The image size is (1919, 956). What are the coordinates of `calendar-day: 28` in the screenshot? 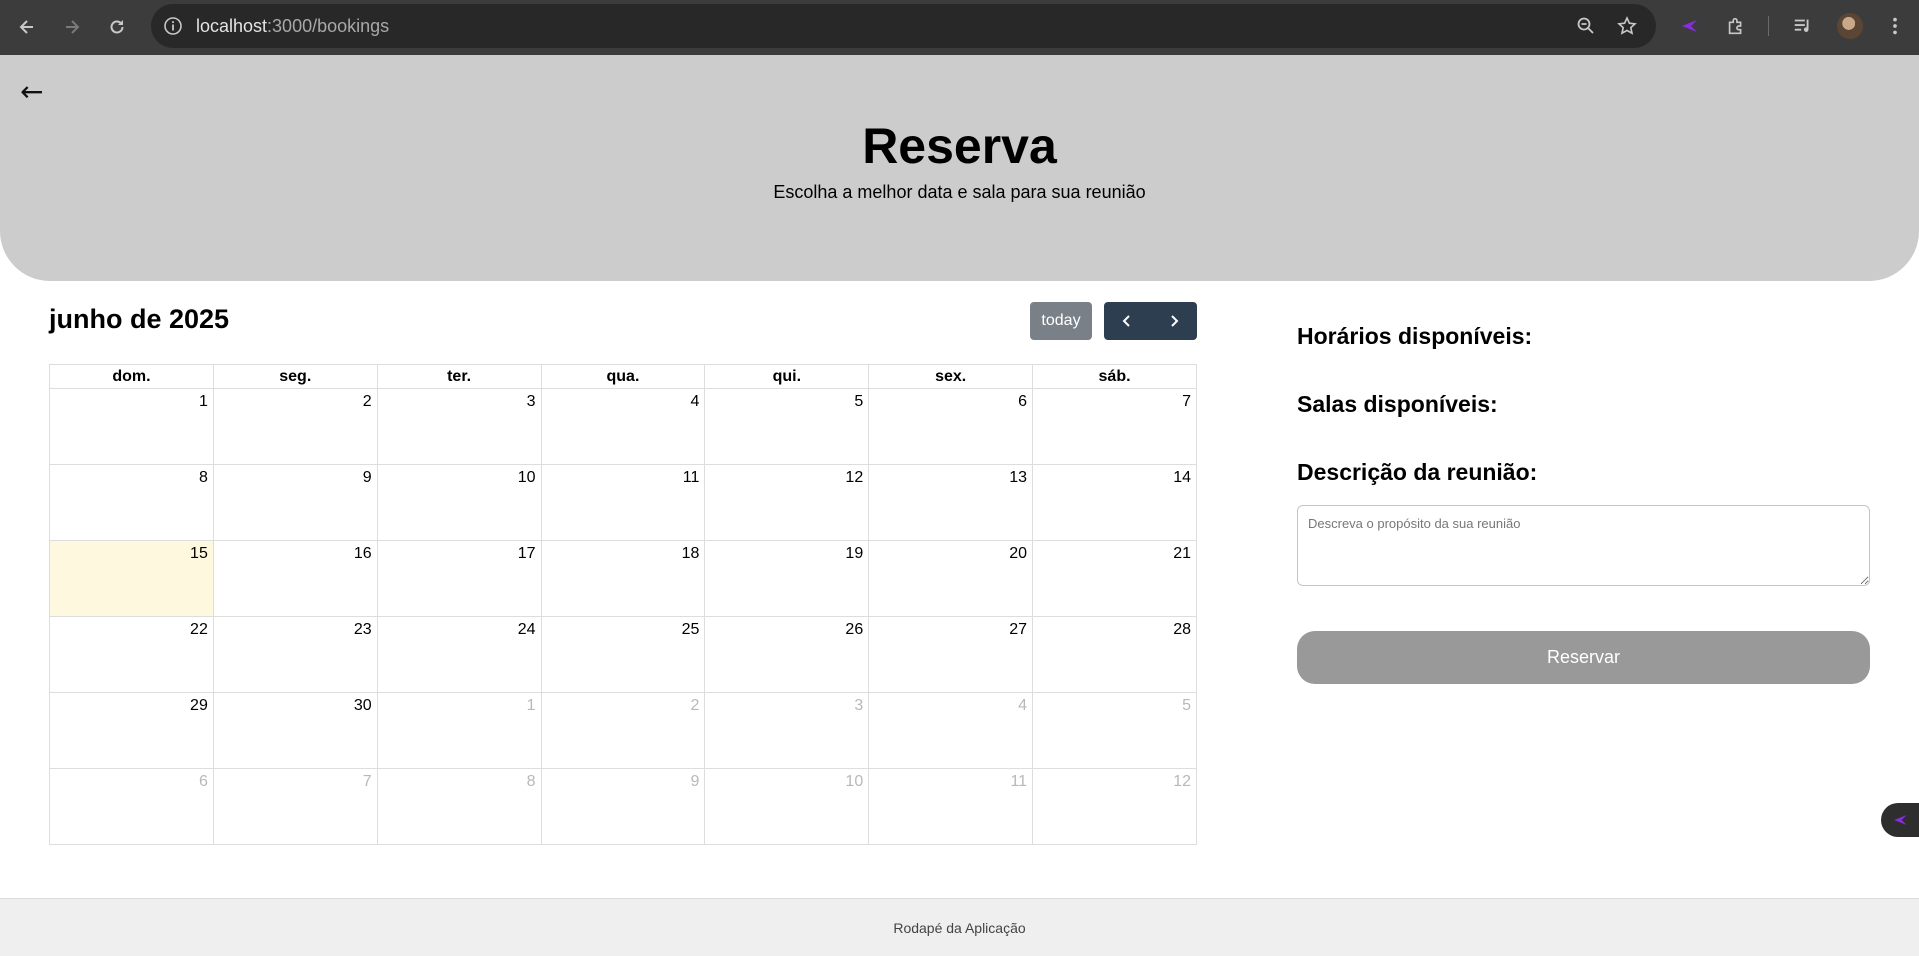 It's located at (1114, 654).